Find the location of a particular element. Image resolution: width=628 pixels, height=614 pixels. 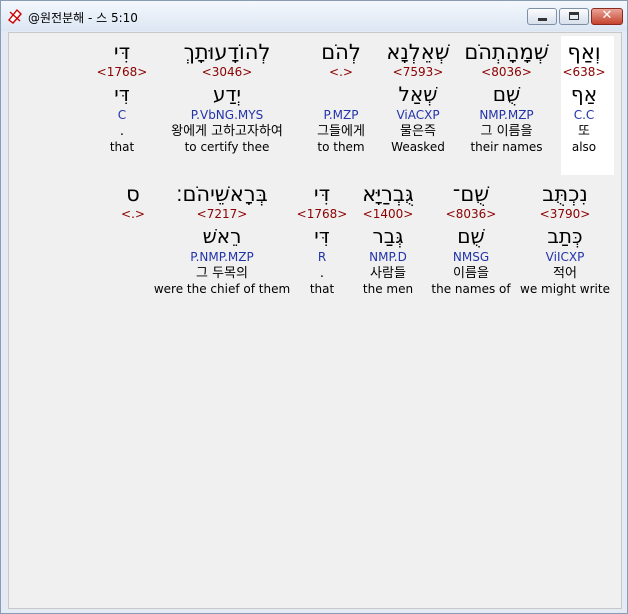

hebrew-word: ס is located at coordinates (133, 194).